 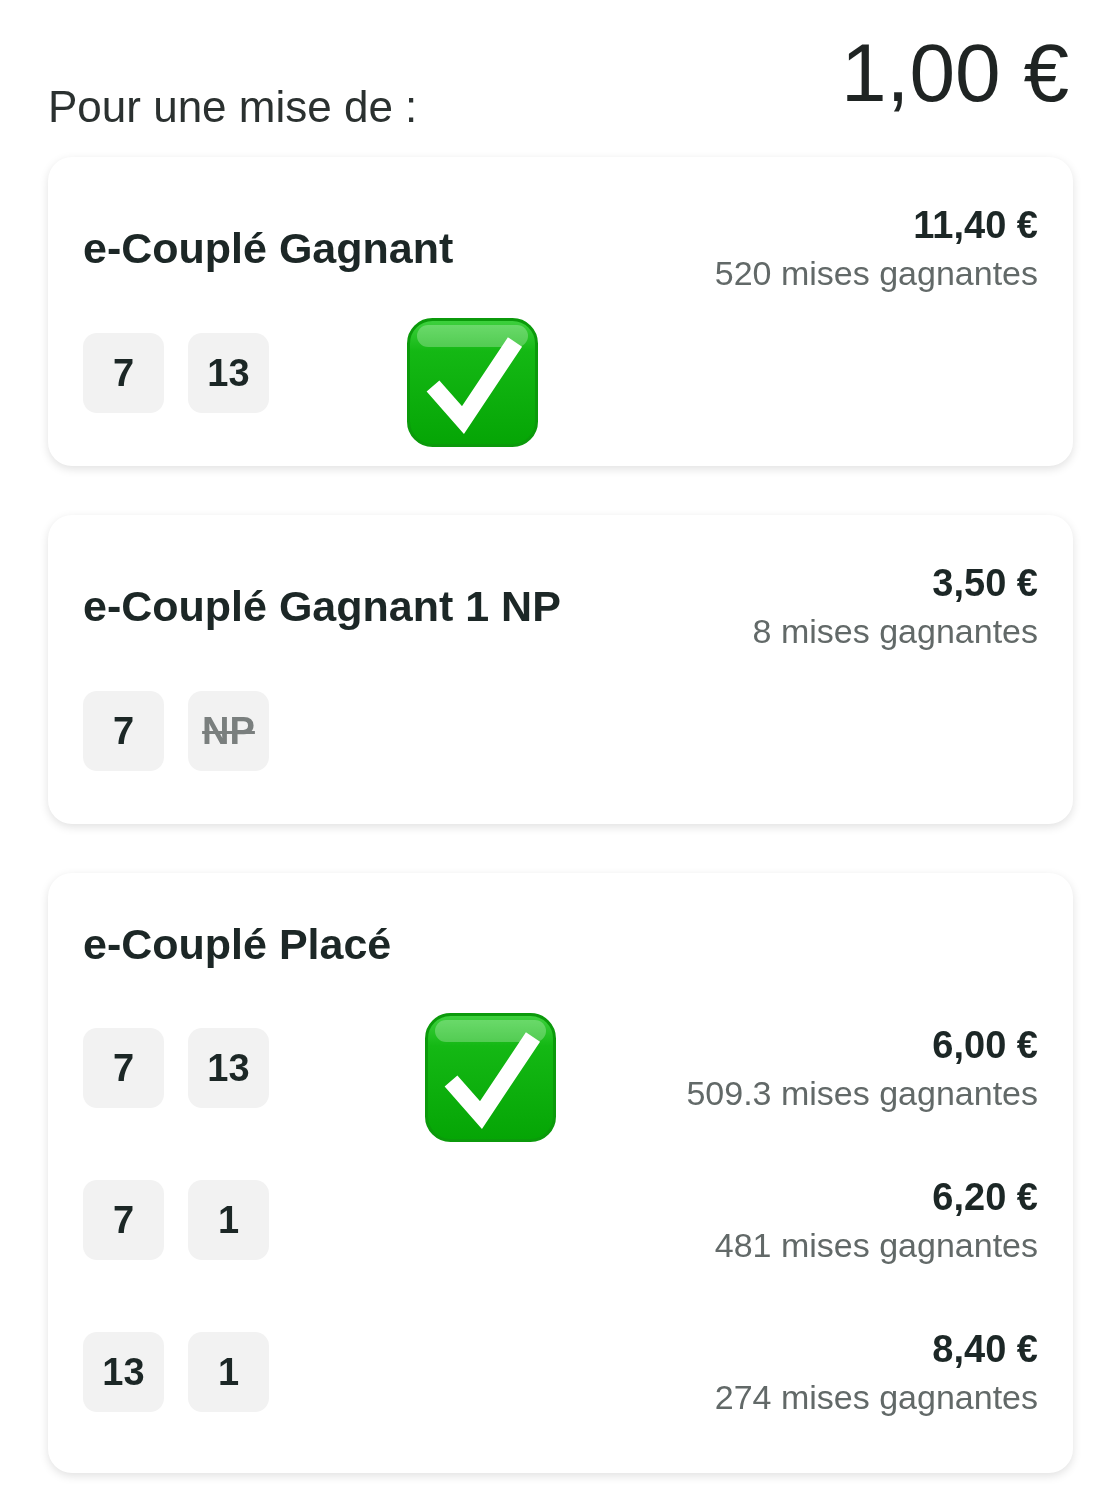 What do you see at coordinates (876, 274) in the screenshot?
I see `winning-bets-count: 520 mises gagnantes` at bounding box center [876, 274].